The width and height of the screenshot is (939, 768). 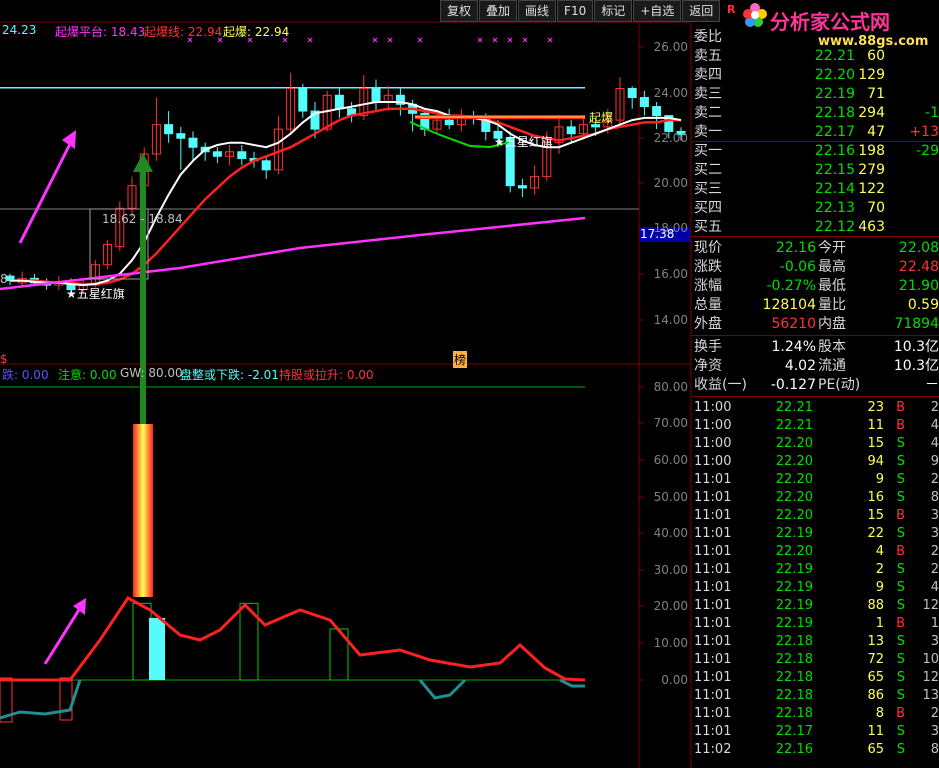 I want to click on price-tick: 20.00, so click(x=670, y=183).